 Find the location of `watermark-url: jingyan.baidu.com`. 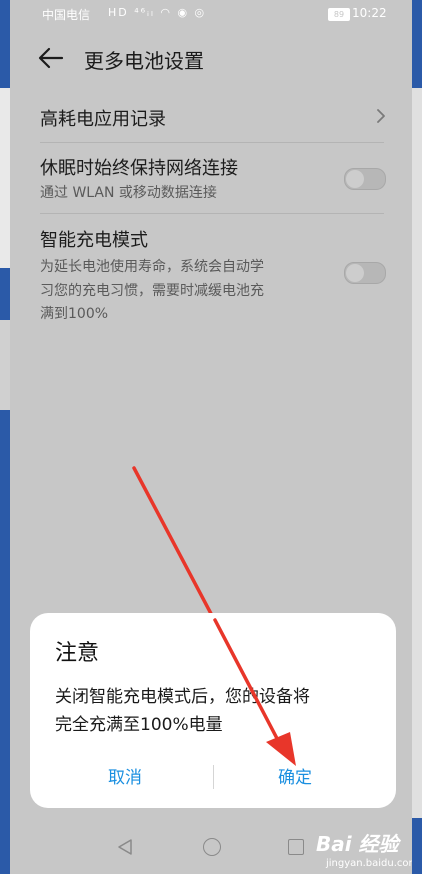

watermark-url: jingyan.baidu.com is located at coordinates (369, 863).